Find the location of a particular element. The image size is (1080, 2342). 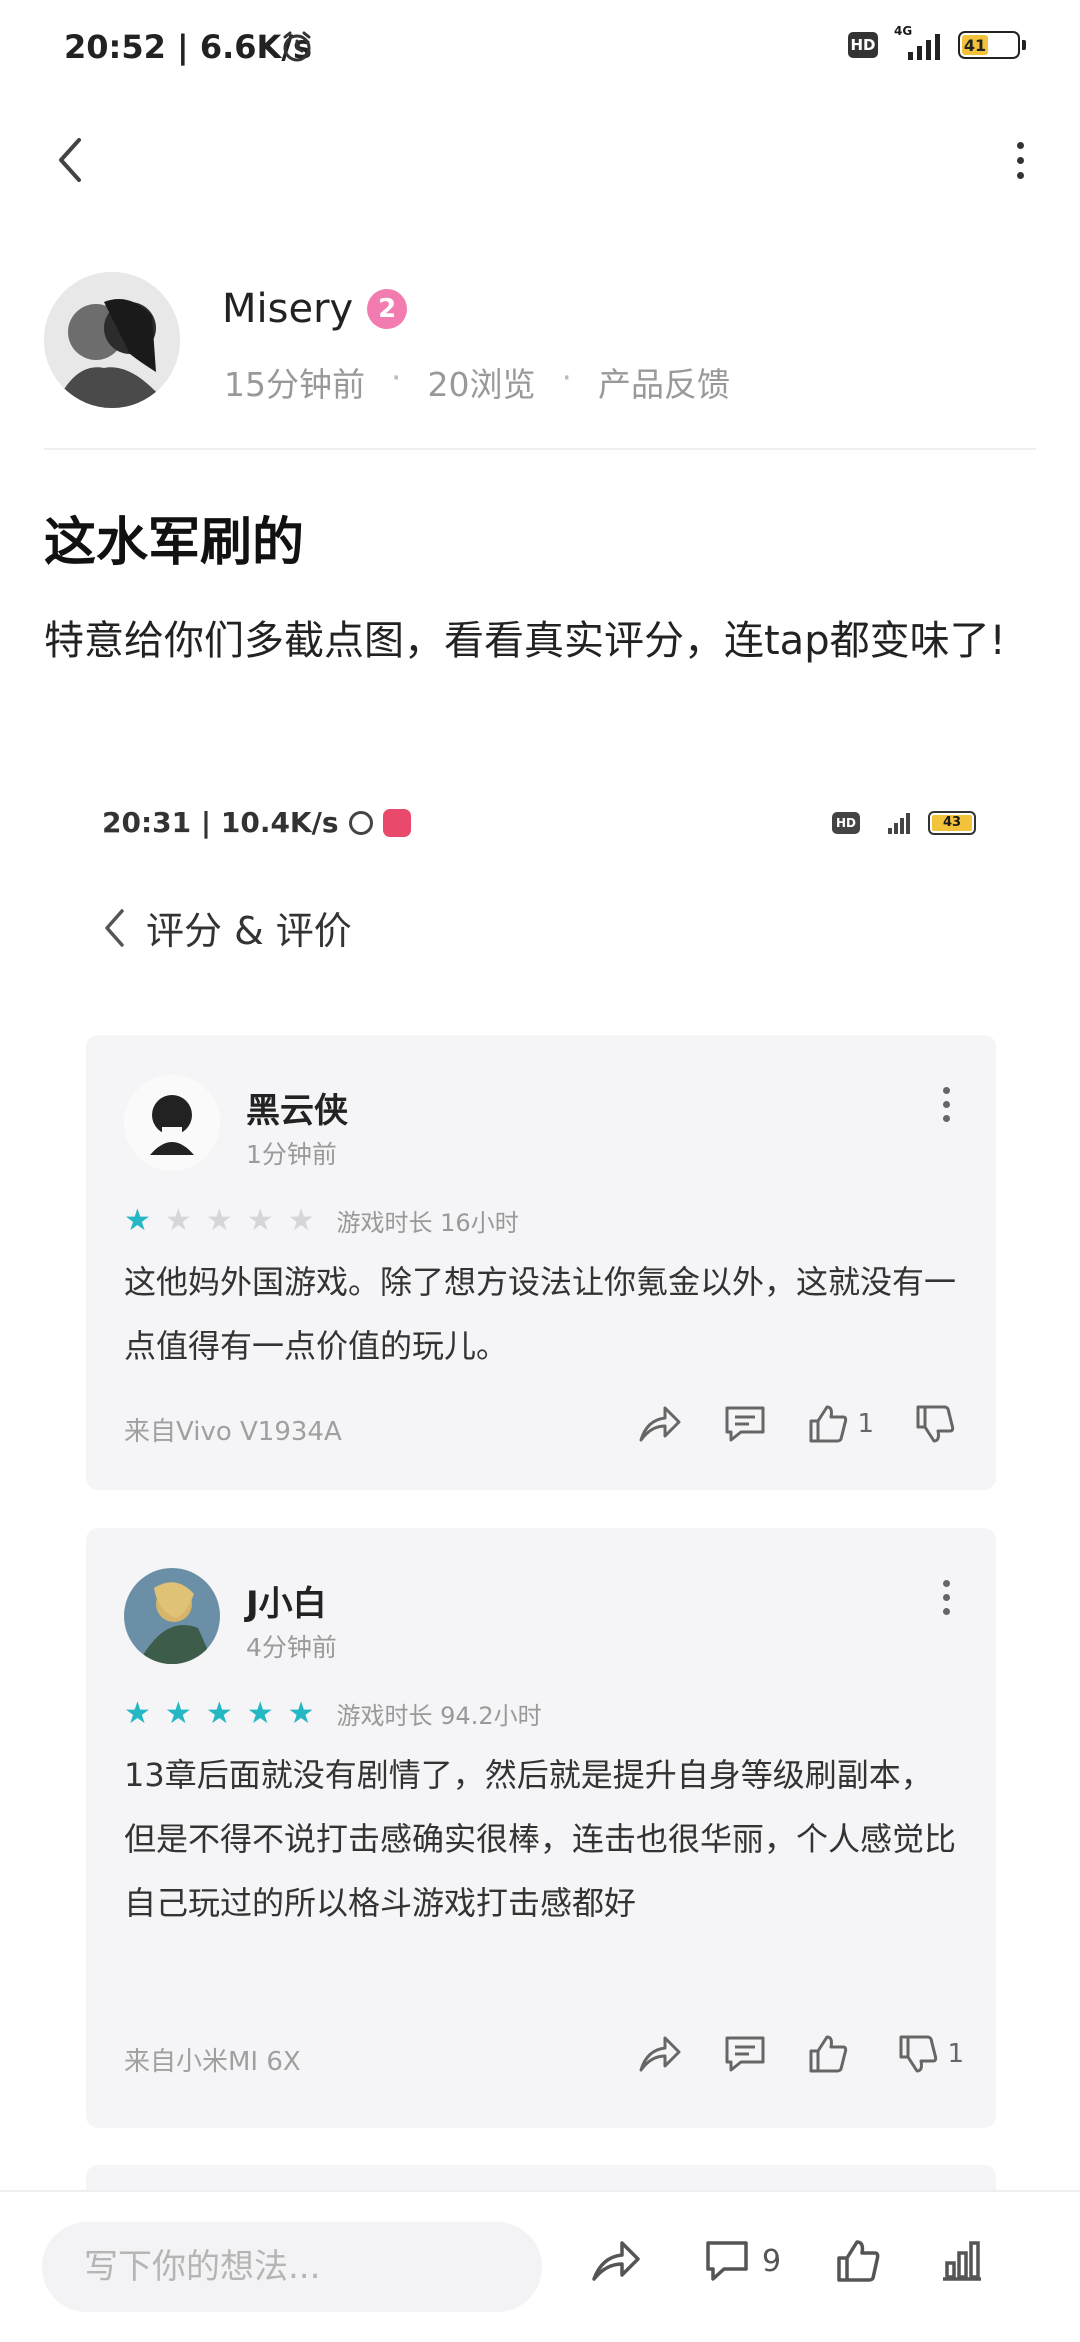

playtime: 游戏时长 94.2小时 is located at coordinates (439, 1716).